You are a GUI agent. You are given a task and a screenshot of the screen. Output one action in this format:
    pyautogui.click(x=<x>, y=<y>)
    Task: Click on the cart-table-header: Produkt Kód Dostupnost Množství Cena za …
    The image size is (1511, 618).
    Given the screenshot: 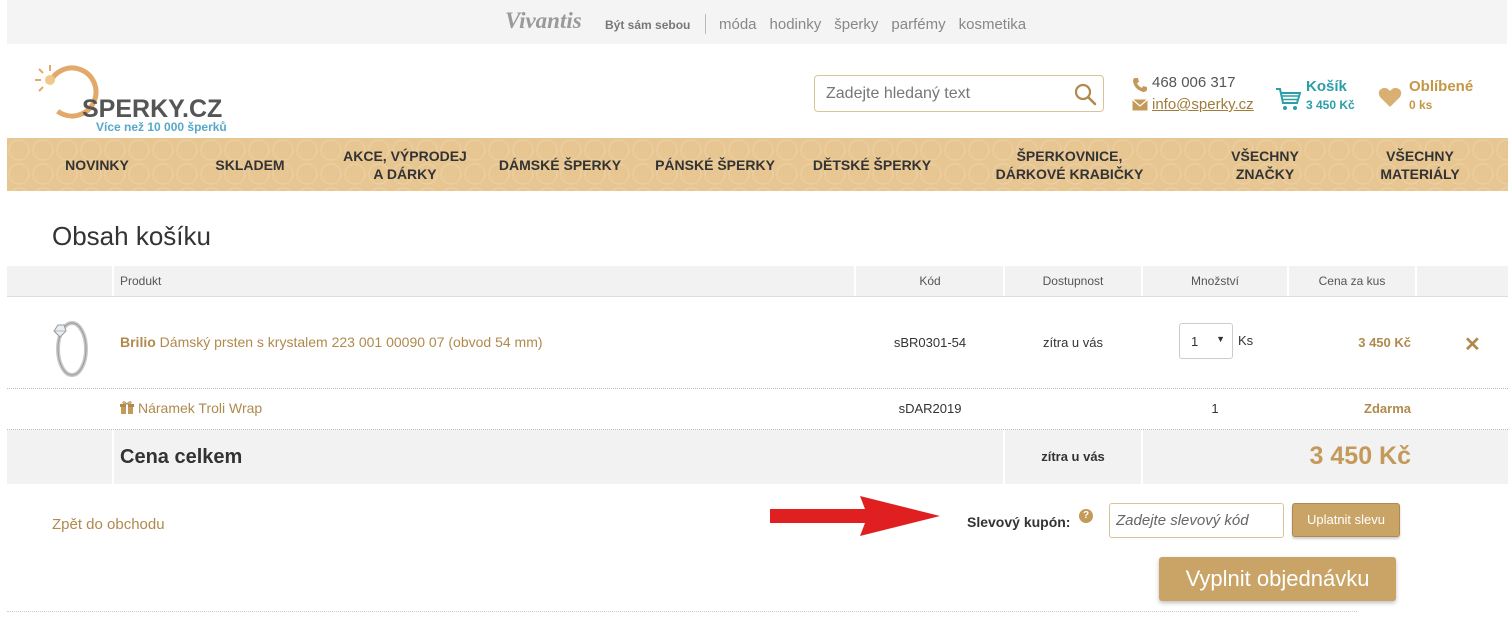 What is the action you would take?
    pyautogui.click(x=757, y=281)
    